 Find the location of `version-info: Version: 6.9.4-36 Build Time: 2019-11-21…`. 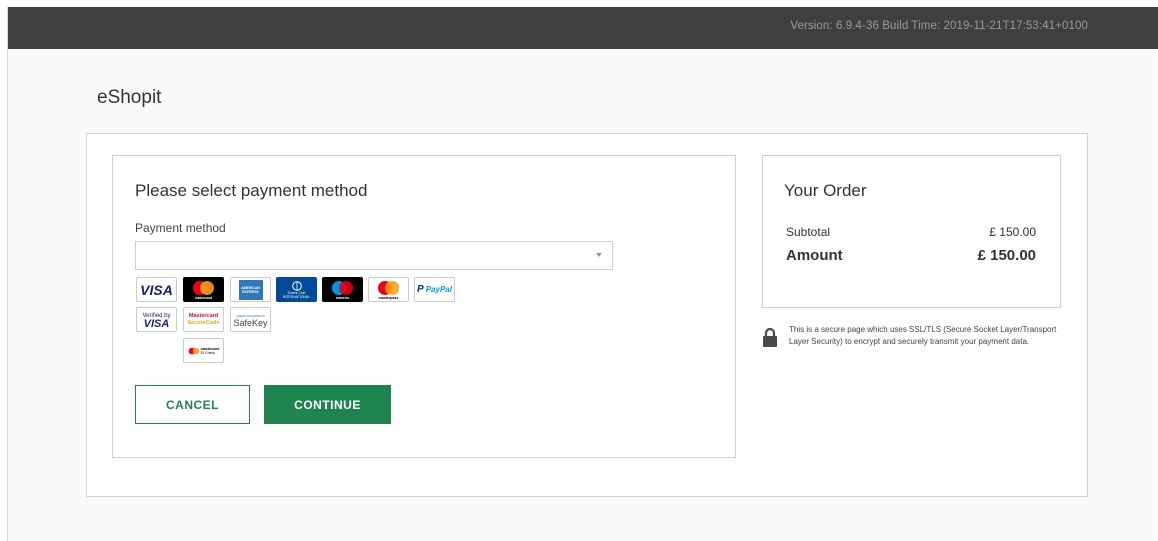

version-info: Version: 6.9.4-36 Build Time: 2019-11-21… is located at coordinates (939, 26).